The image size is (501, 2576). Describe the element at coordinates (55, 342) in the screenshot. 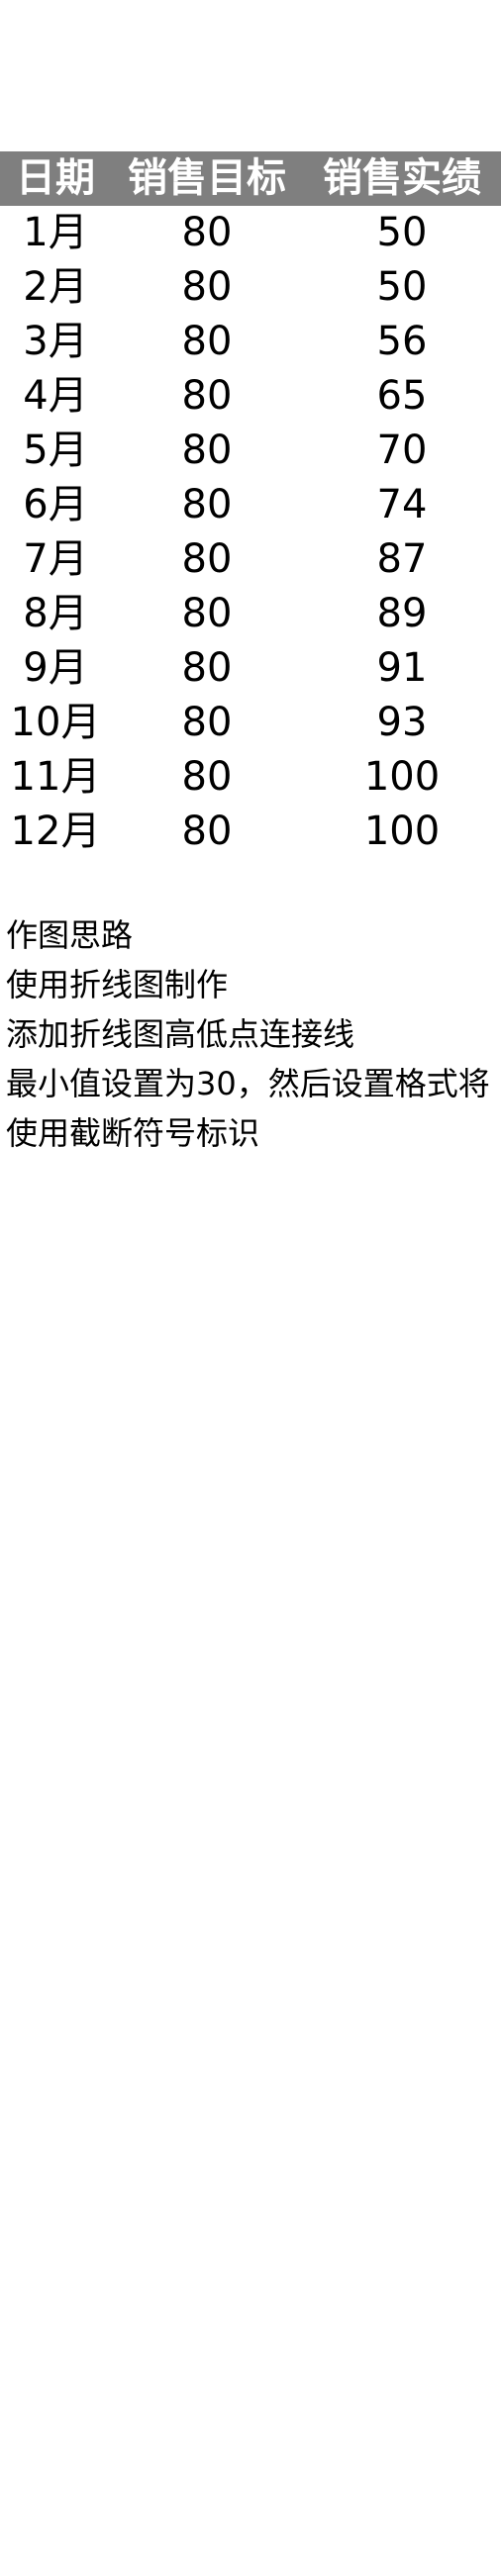

I see `cell-month: 3月` at that location.